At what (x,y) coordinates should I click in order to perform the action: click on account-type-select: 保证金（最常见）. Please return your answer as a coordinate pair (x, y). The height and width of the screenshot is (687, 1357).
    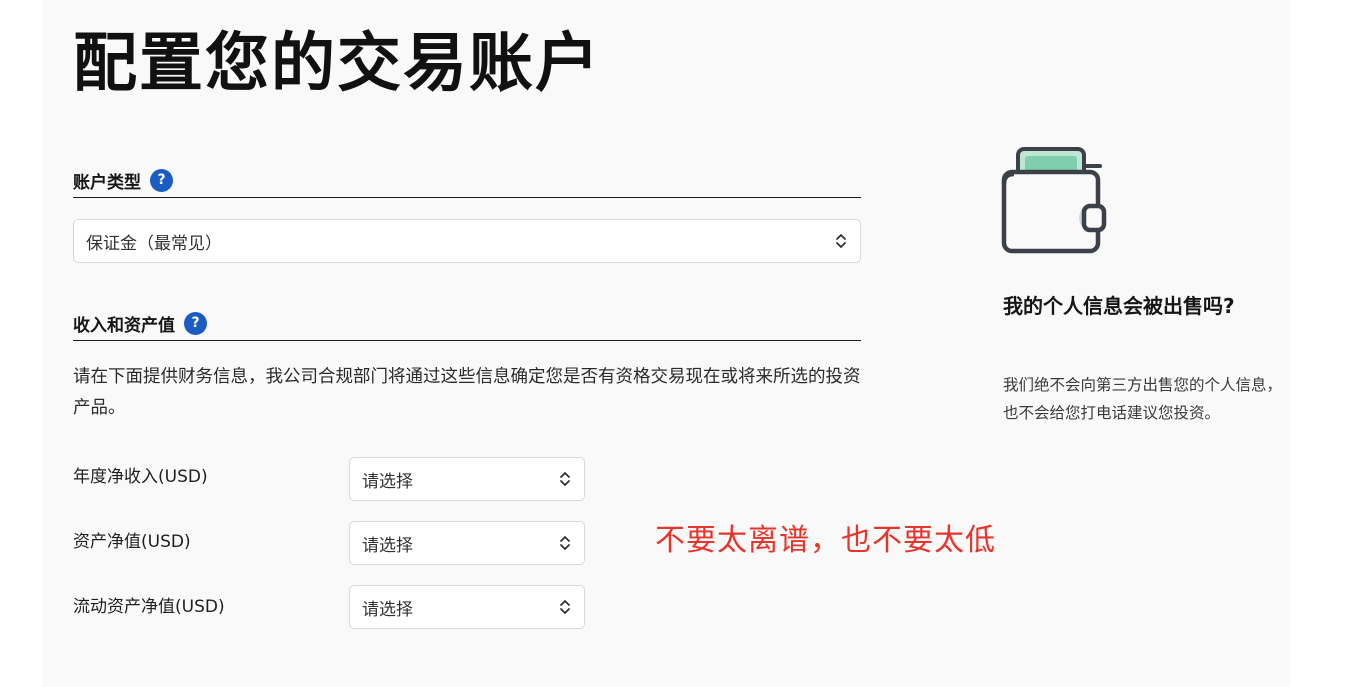
    Looking at the image, I should click on (467, 241).